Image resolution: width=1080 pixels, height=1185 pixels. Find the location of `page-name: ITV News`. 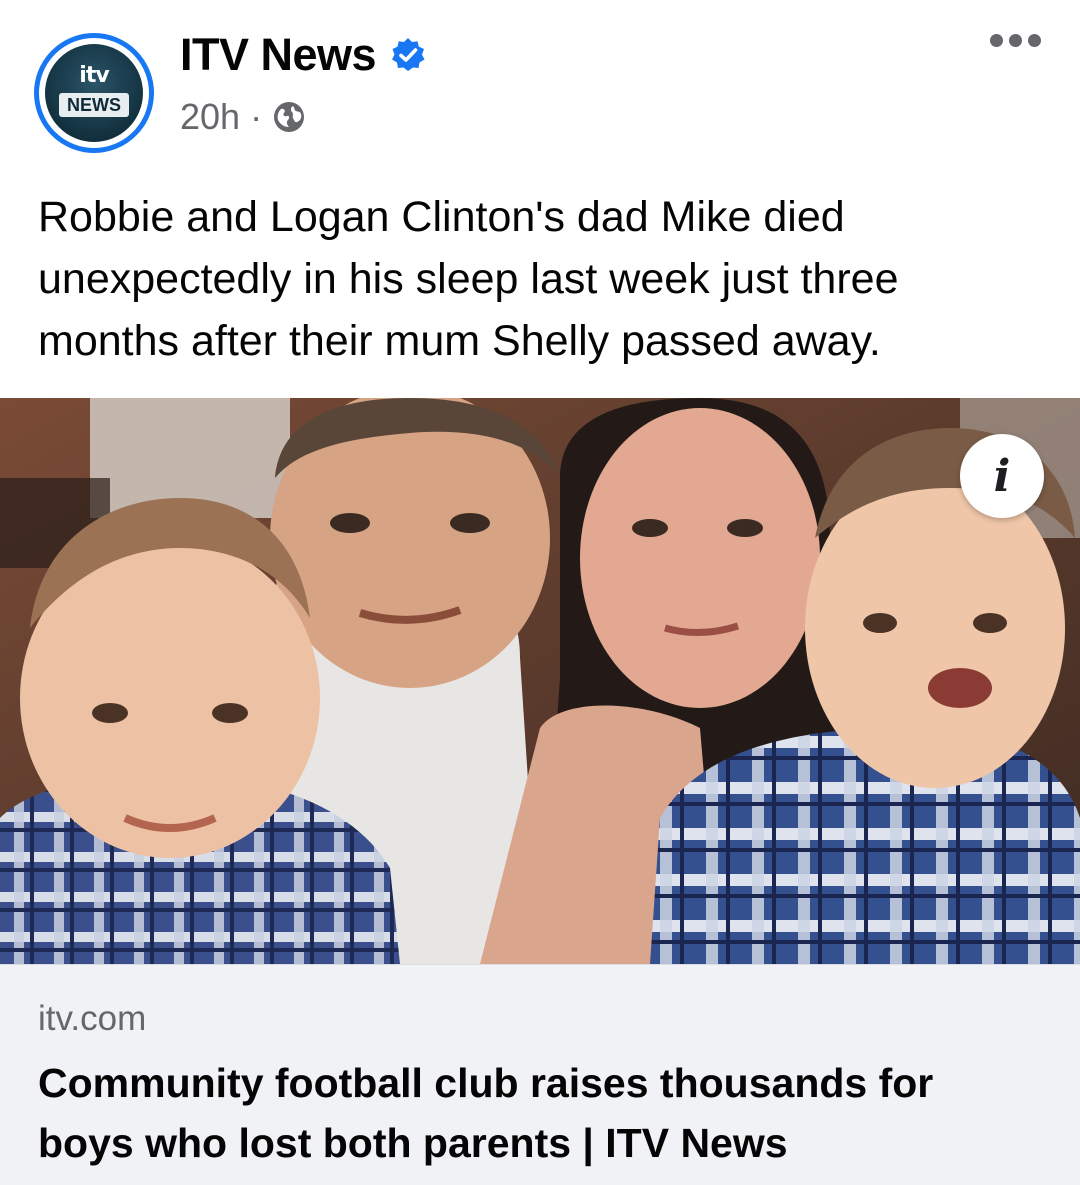

page-name: ITV News is located at coordinates (278, 55).